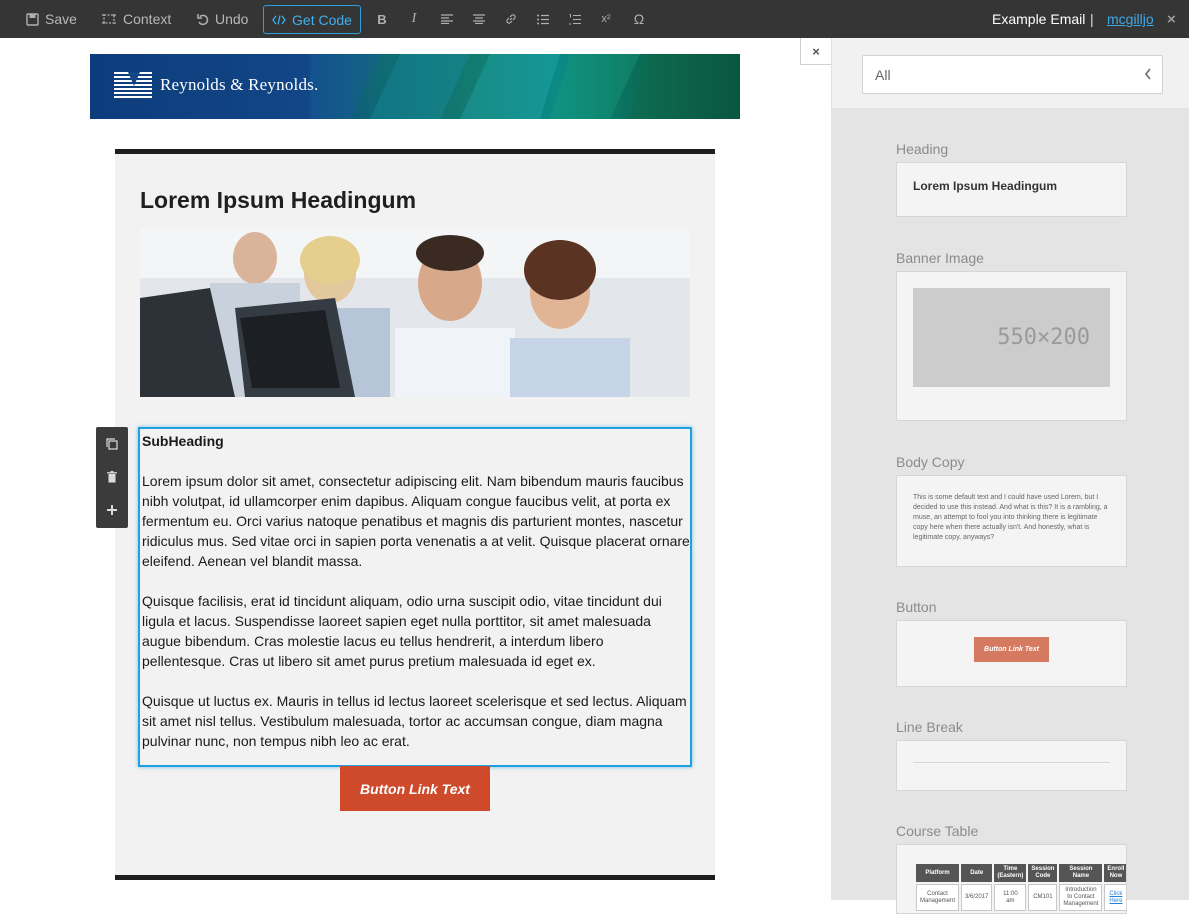 This screenshot has height=914, width=1189. I want to click on special-character-button: Ω, so click(639, 19).